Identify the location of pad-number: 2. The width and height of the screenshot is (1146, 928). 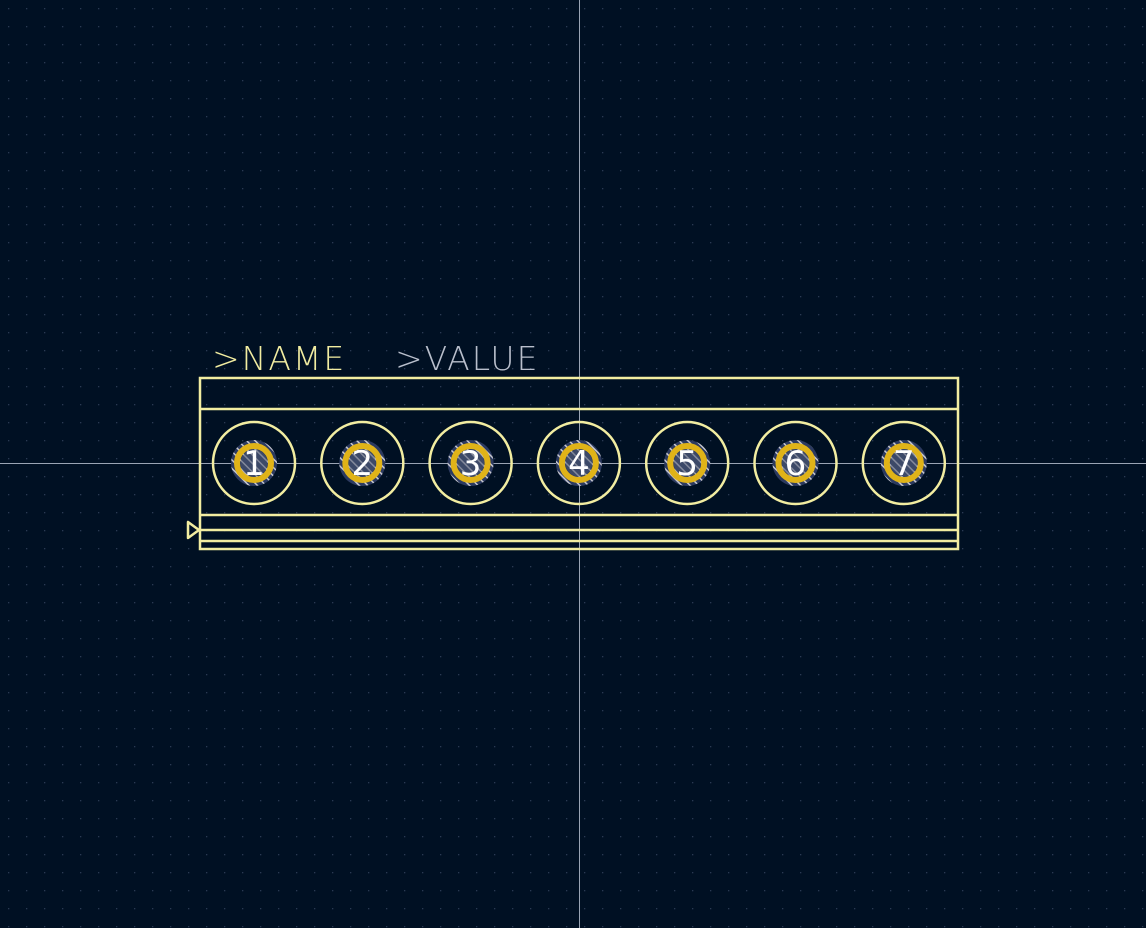
(362, 464).